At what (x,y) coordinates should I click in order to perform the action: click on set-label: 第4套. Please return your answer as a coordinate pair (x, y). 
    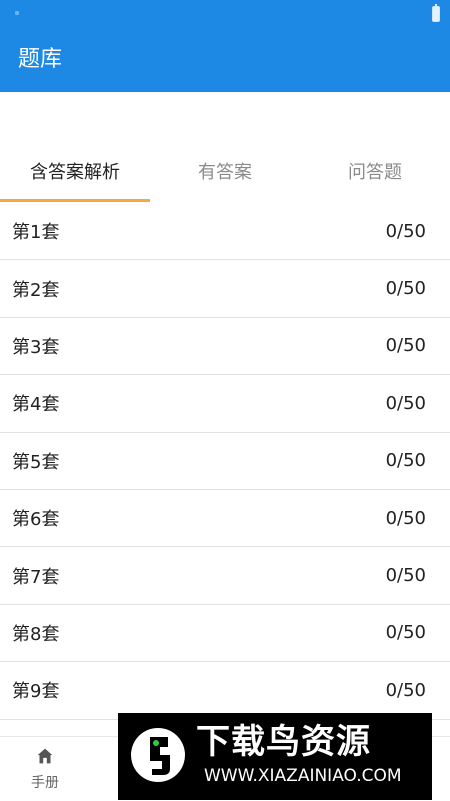
    Looking at the image, I should click on (36, 405).